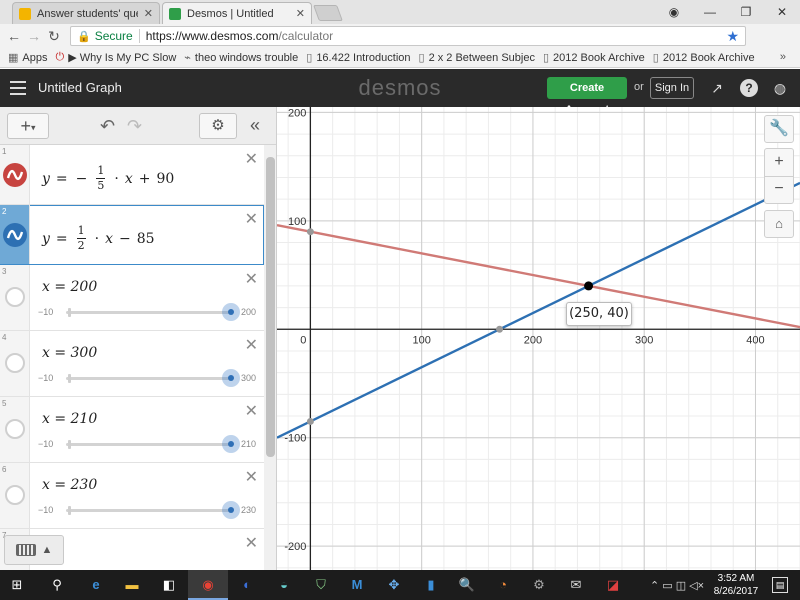  I want to click on expression-row-1: 1 y = − 15 · x + 90 ✕, so click(132, 175).